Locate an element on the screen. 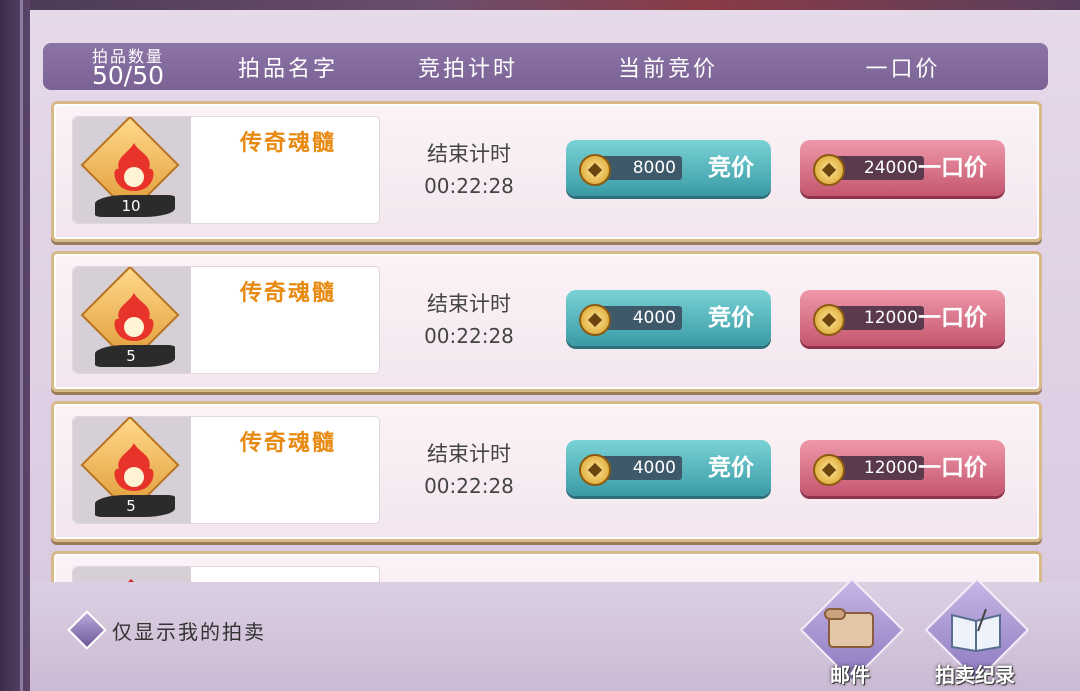 The height and width of the screenshot is (691, 1080). item-card: 10 传奇魂髓 is located at coordinates (226, 170).